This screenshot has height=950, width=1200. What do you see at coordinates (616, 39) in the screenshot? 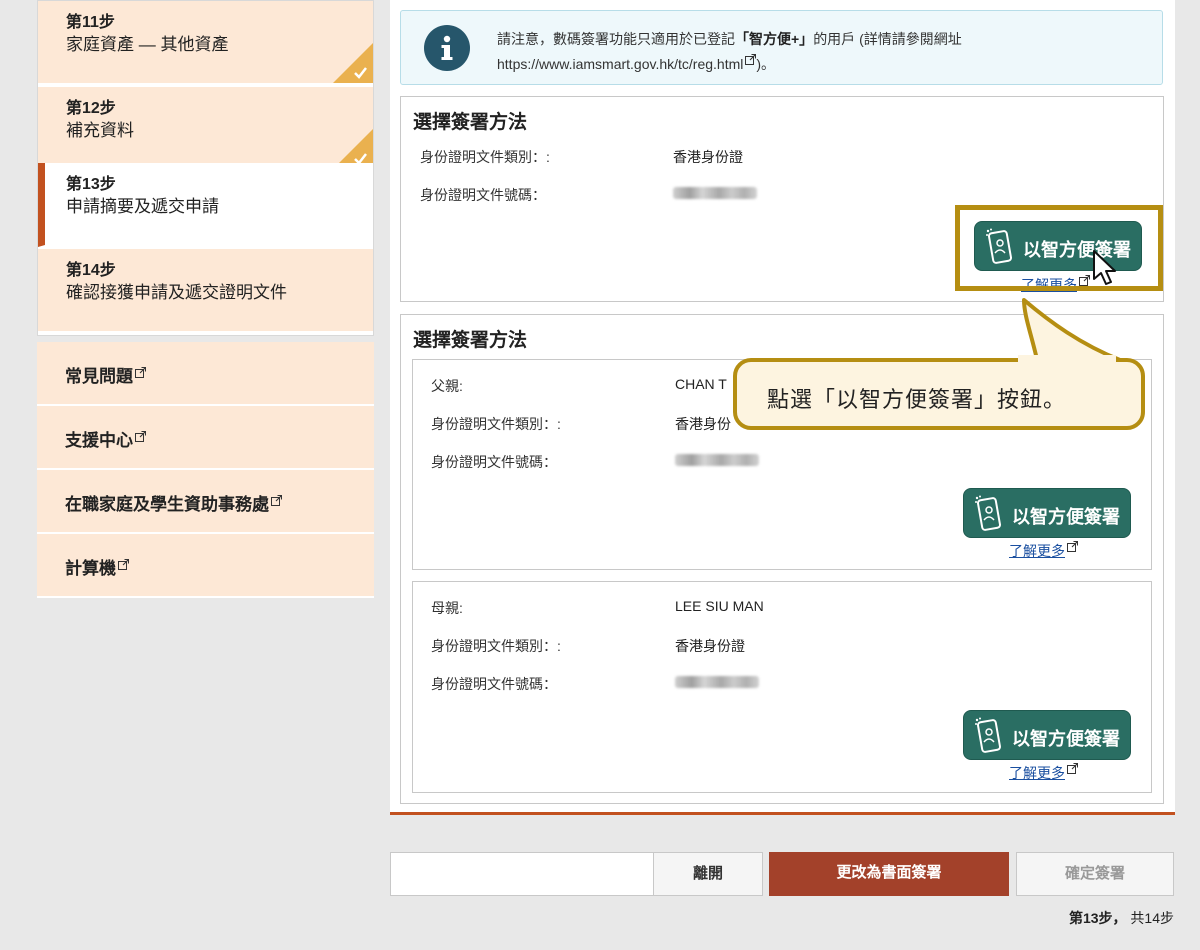
I see `notice-text-part: 請注意，數碼簽署功能只適用於已登記` at bounding box center [616, 39].